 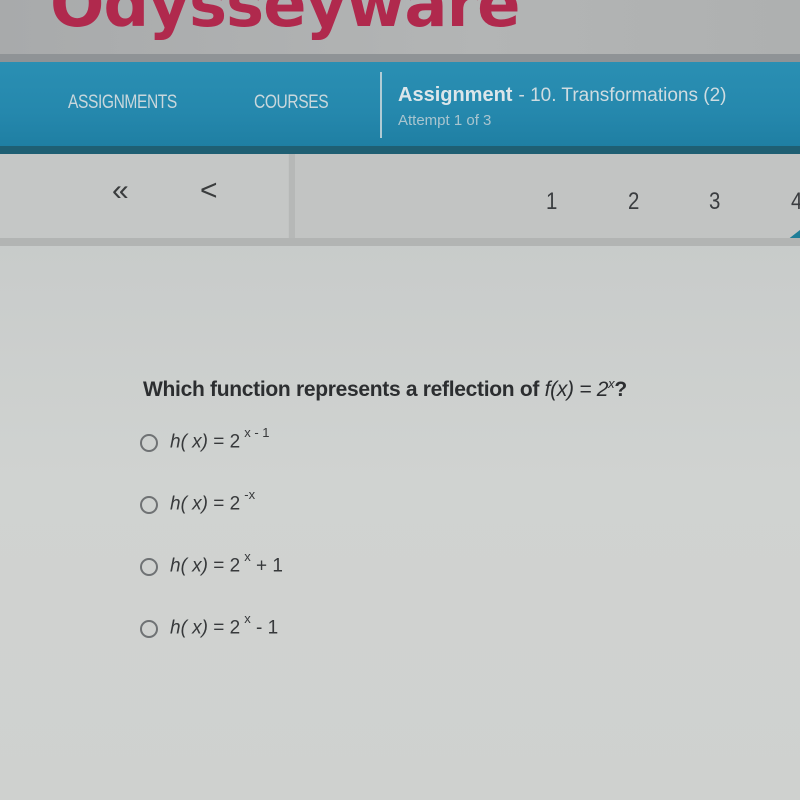 What do you see at coordinates (209, 191) in the screenshot?
I see `chevron-left-icon: <` at bounding box center [209, 191].